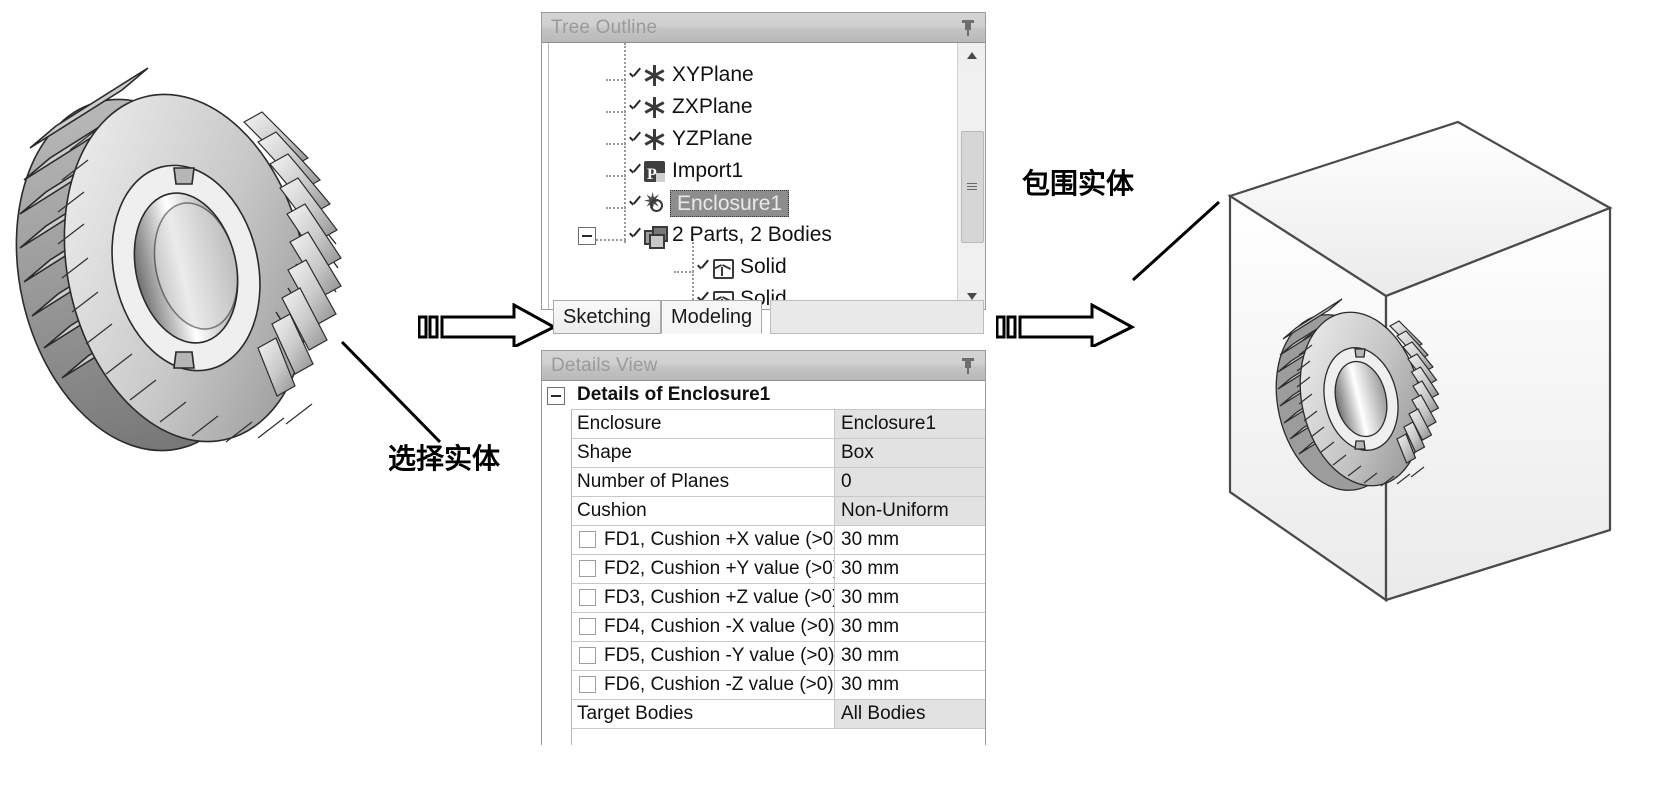  I want to click on details-row-value: Enclosure1, so click(910, 424).